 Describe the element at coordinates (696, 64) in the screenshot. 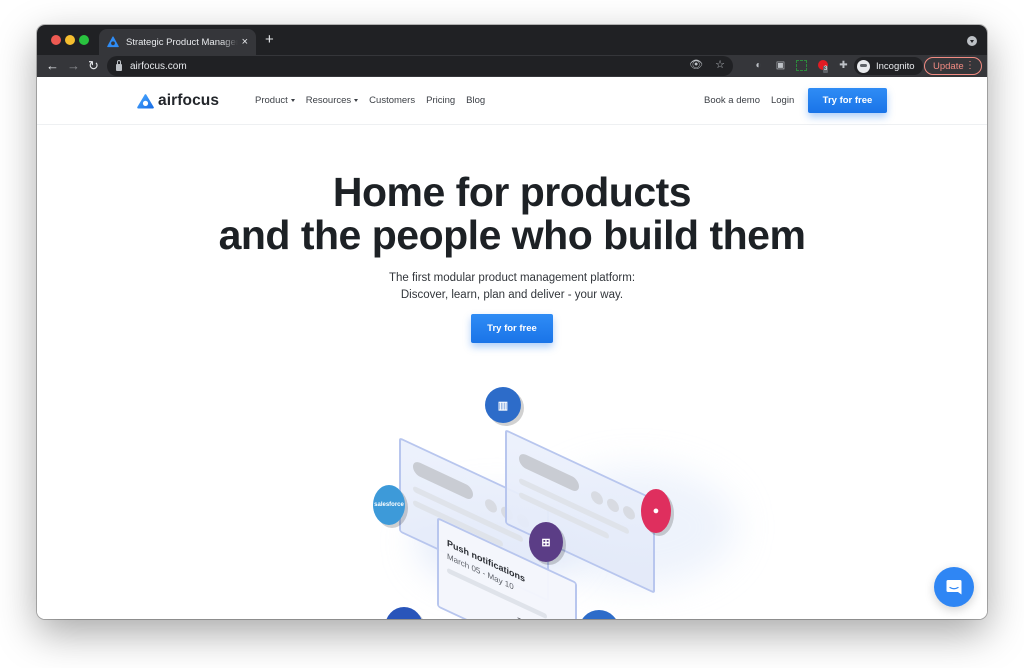

I see `eye-slash-icon: 👁︎` at that location.